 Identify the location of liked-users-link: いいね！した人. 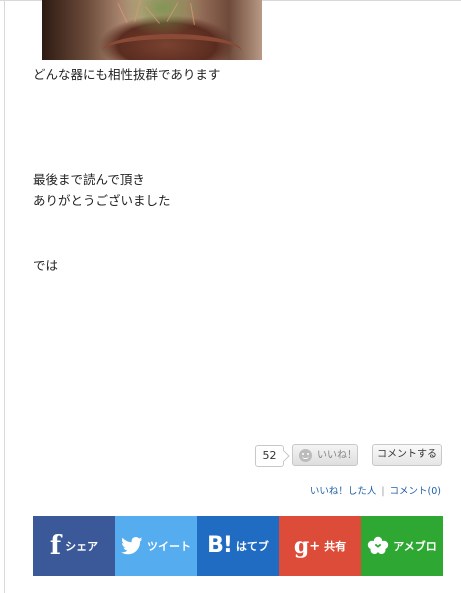
(343, 491).